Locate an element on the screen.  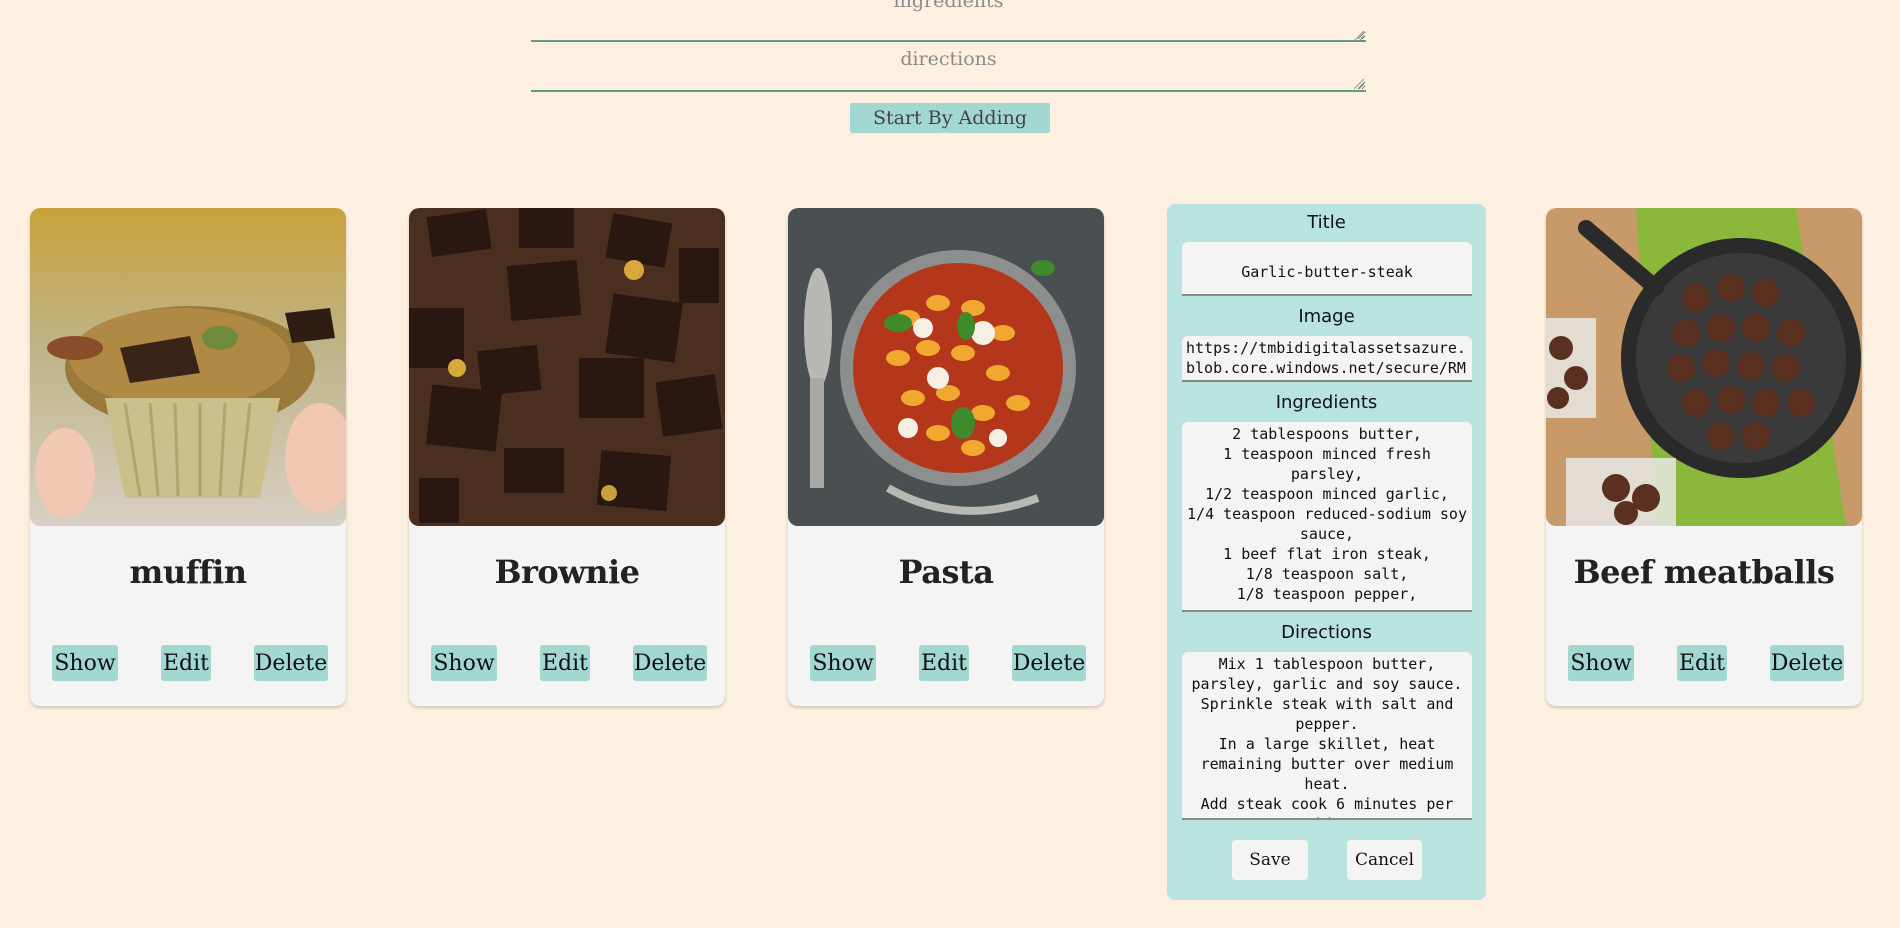
recipe-card: muffin Show Edit Delete is located at coordinates (188, 457).